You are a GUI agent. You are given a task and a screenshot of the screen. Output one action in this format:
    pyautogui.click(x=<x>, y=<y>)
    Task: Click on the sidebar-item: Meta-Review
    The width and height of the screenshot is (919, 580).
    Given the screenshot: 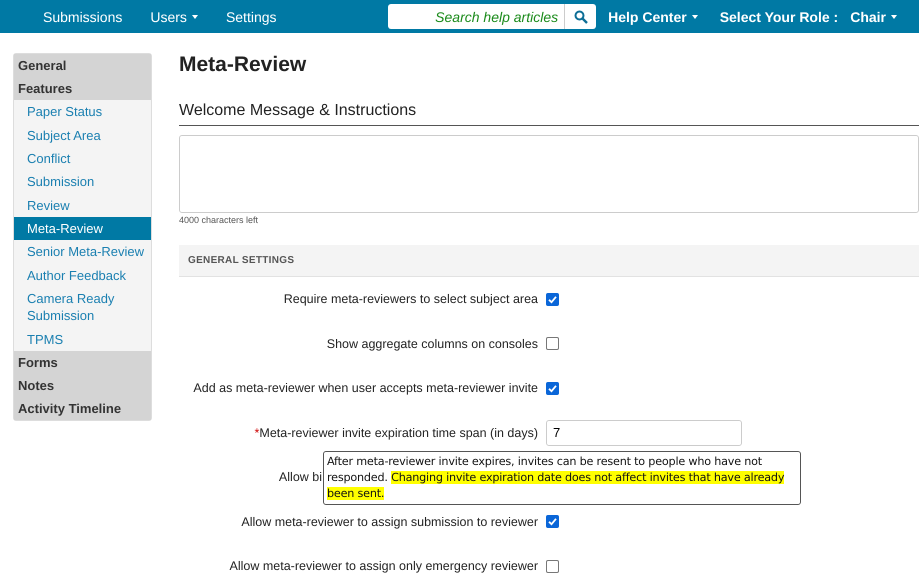 What is the action you would take?
    pyautogui.click(x=82, y=228)
    